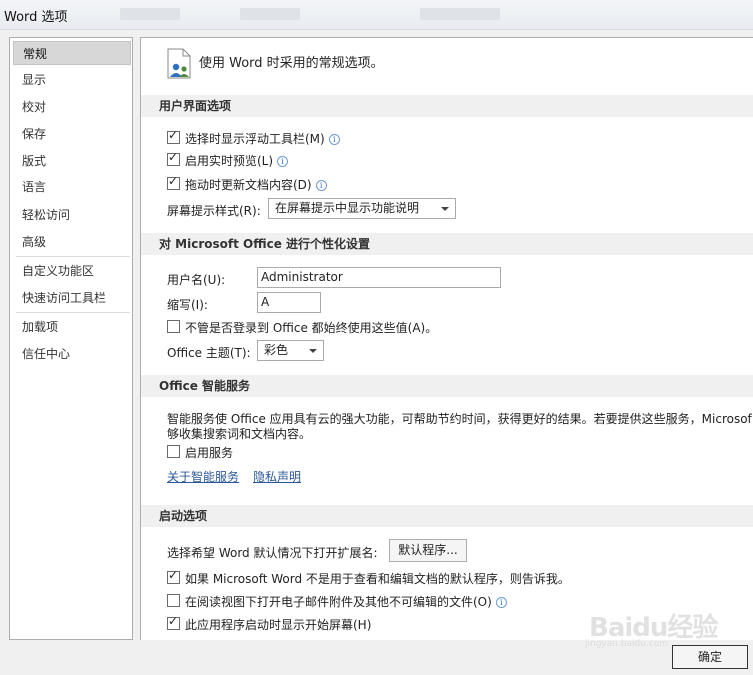  I want to click on sidebar-item-general: 常规, so click(72, 53).